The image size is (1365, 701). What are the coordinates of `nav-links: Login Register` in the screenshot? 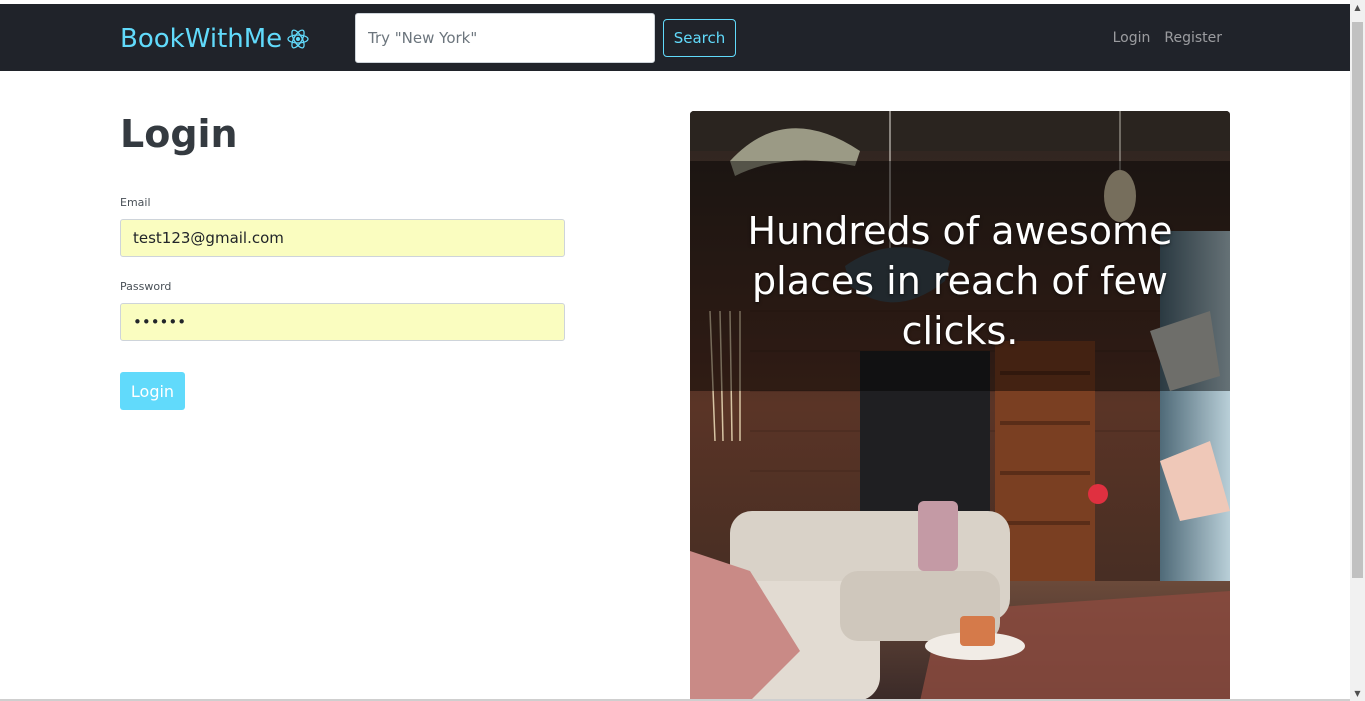 It's located at (1167, 38).